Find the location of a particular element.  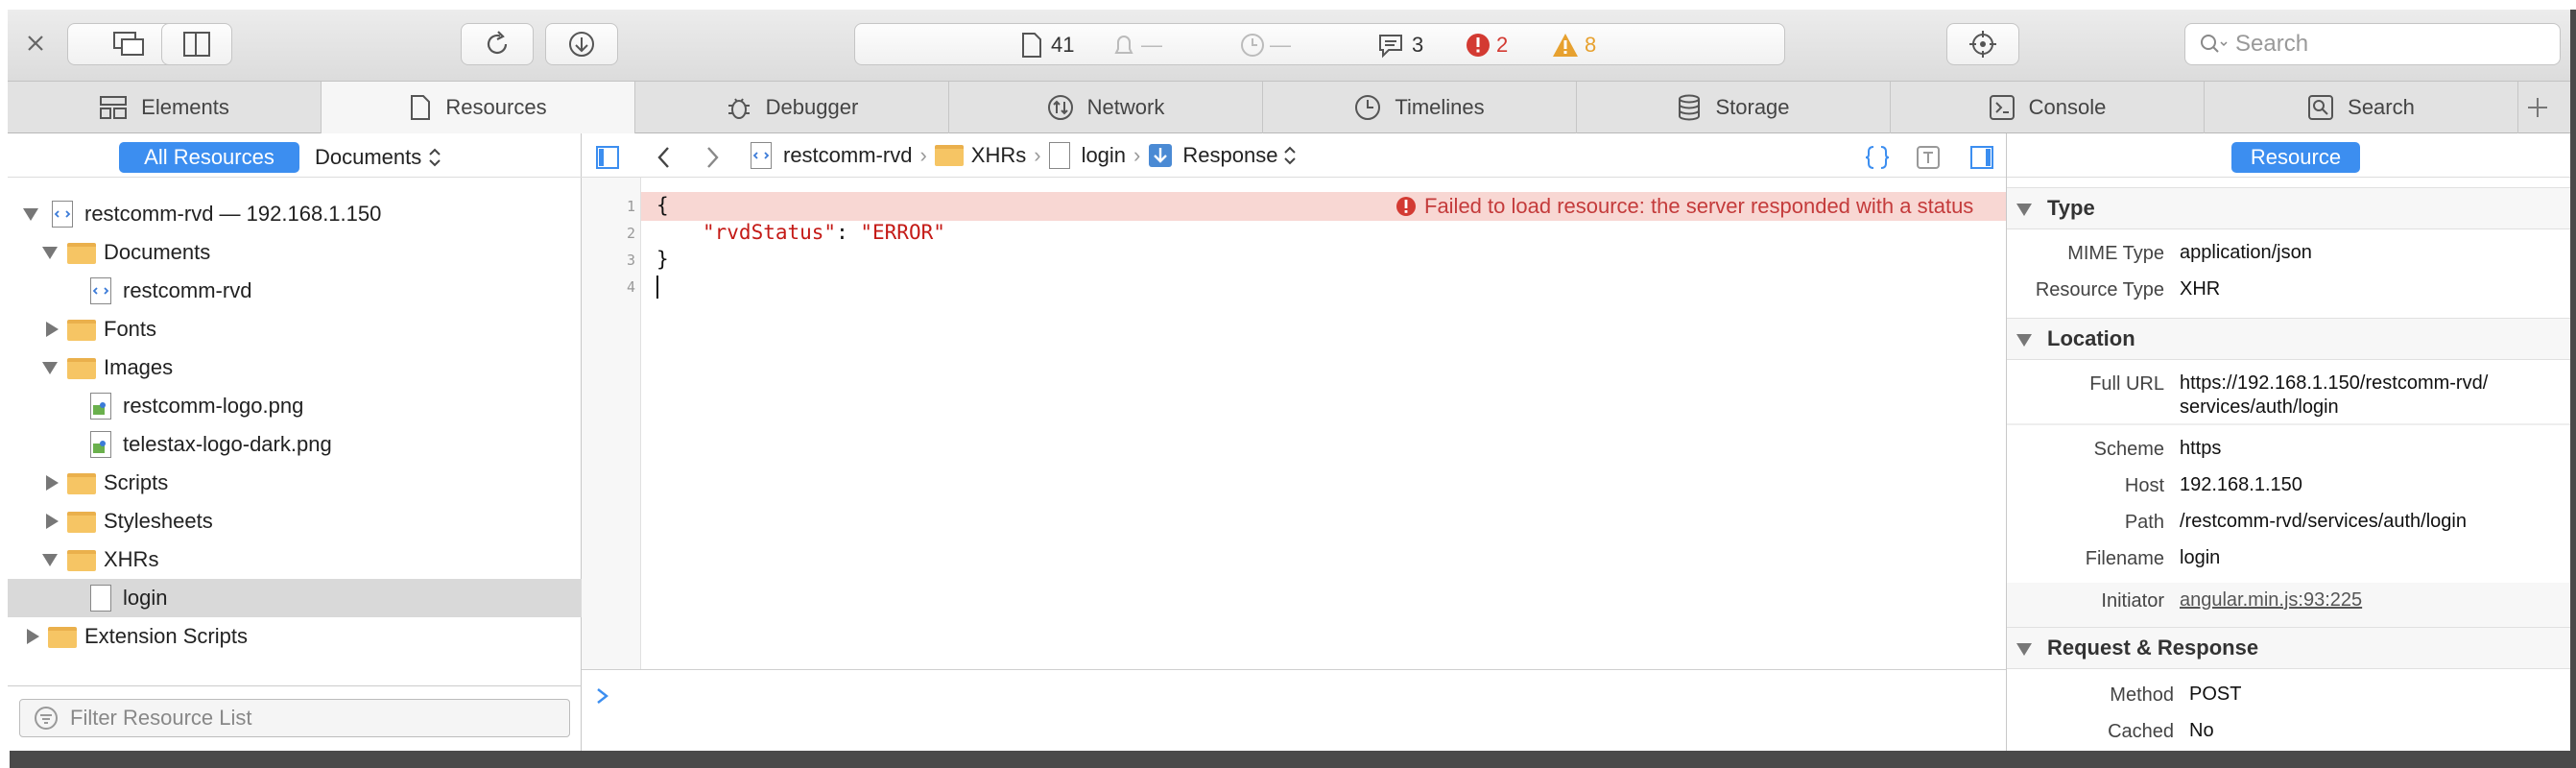

filename-value: login is located at coordinates (2200, 557).